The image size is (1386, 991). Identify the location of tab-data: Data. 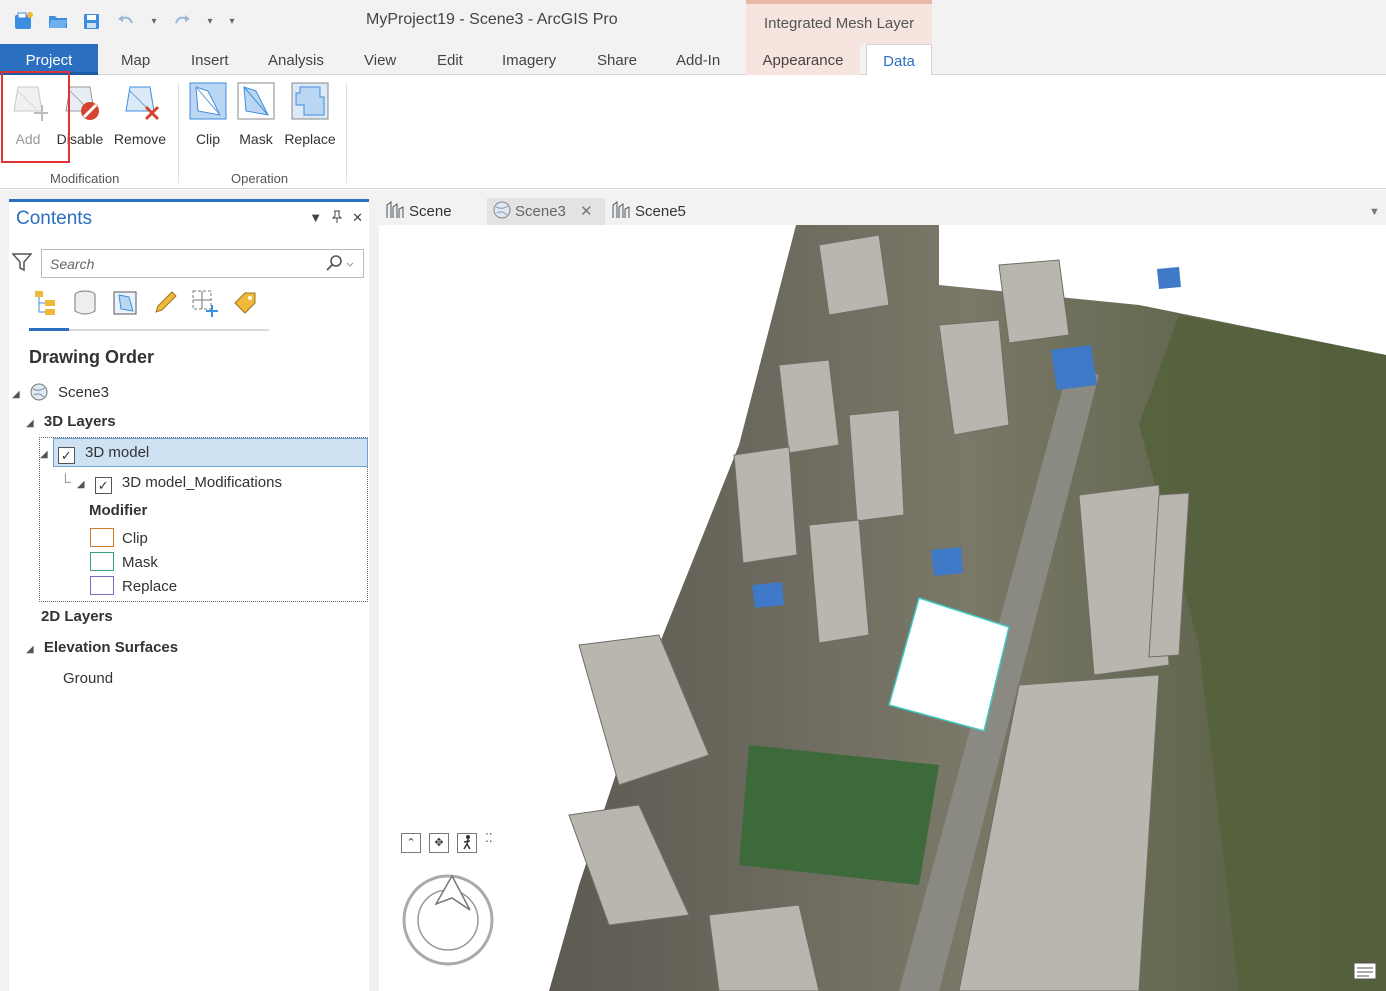
(899, 60).